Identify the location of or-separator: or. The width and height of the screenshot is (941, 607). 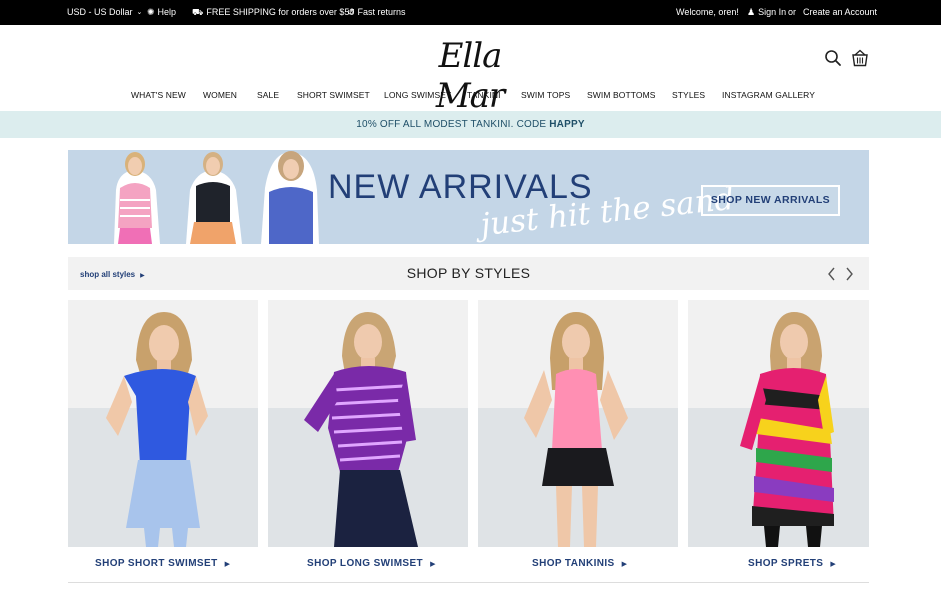
(792, 12).